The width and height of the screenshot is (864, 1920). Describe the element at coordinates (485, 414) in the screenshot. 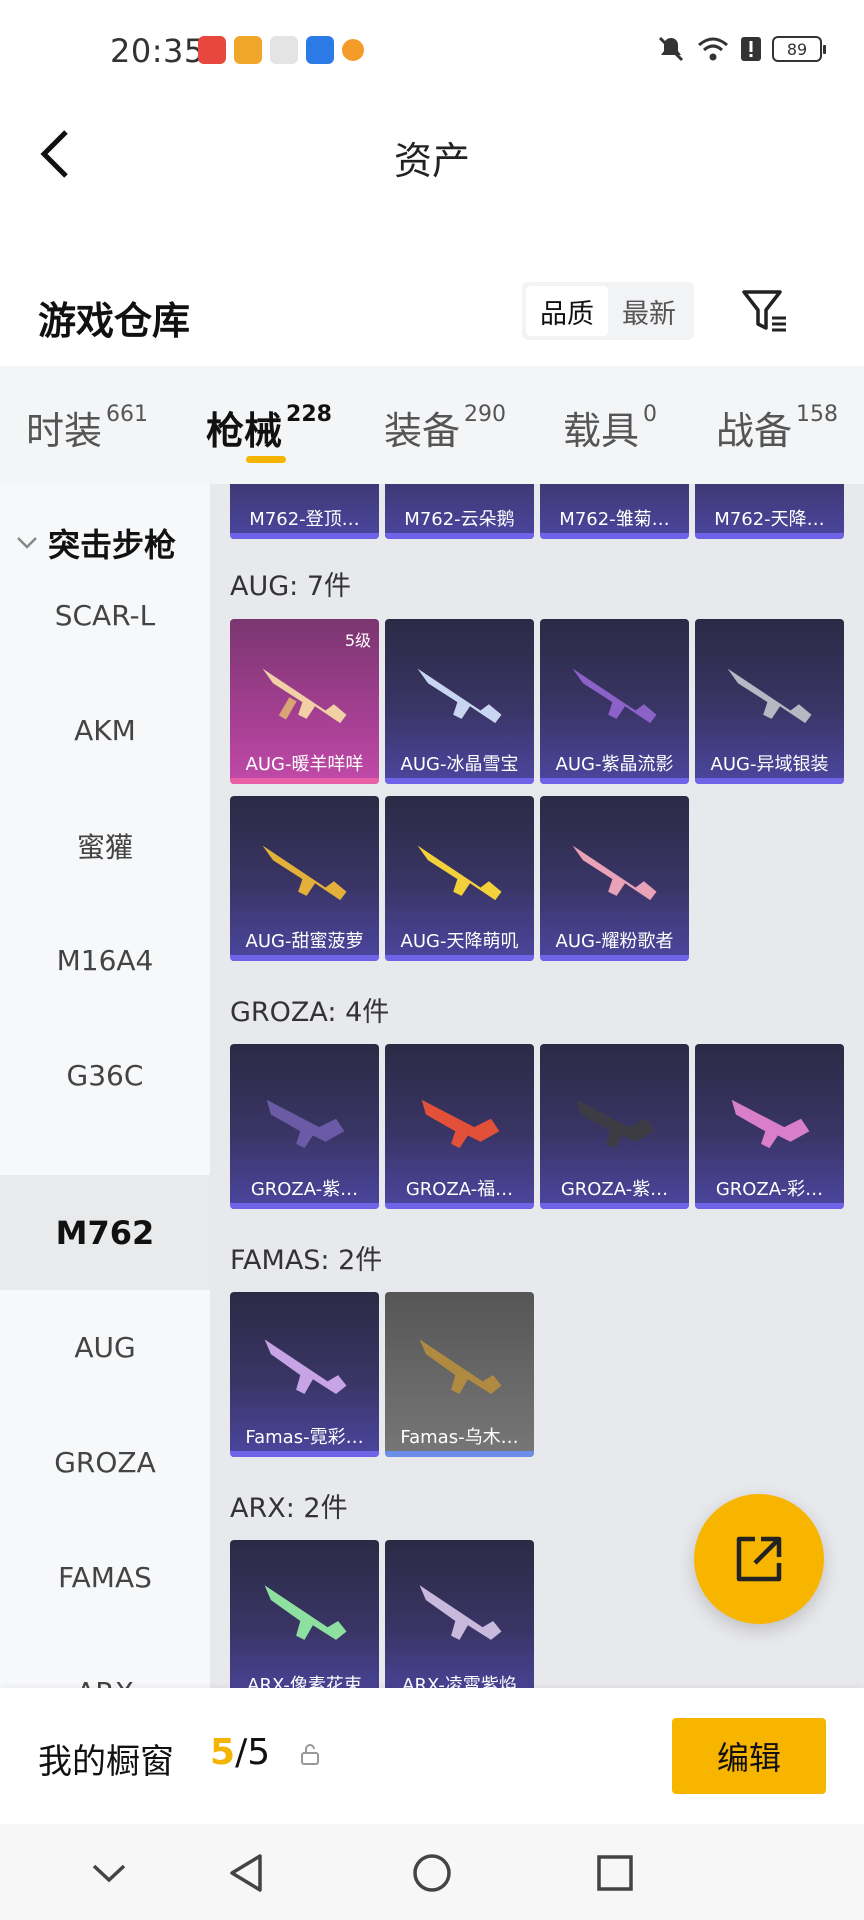

I see `tab-count: 290` at that location.